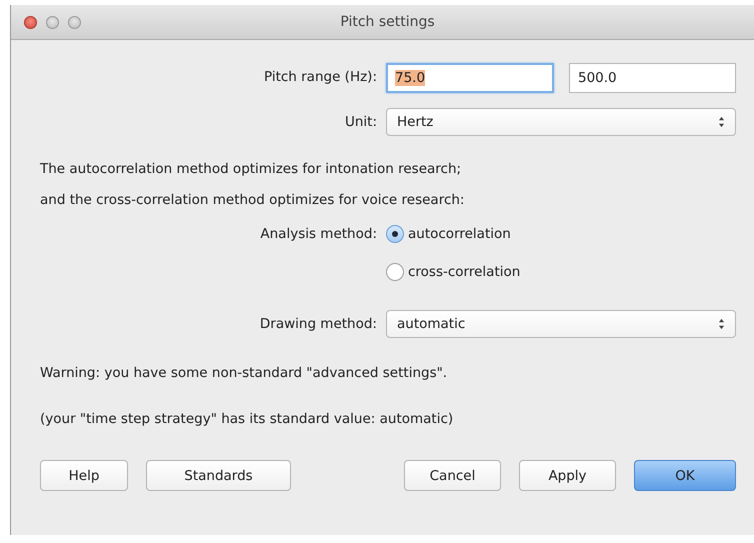 The height and width of the screenshot is (543, 754). Describe the element at coordinates (459, 234) in the screenshot. I see `radio-label: autocorrelation` at that location.